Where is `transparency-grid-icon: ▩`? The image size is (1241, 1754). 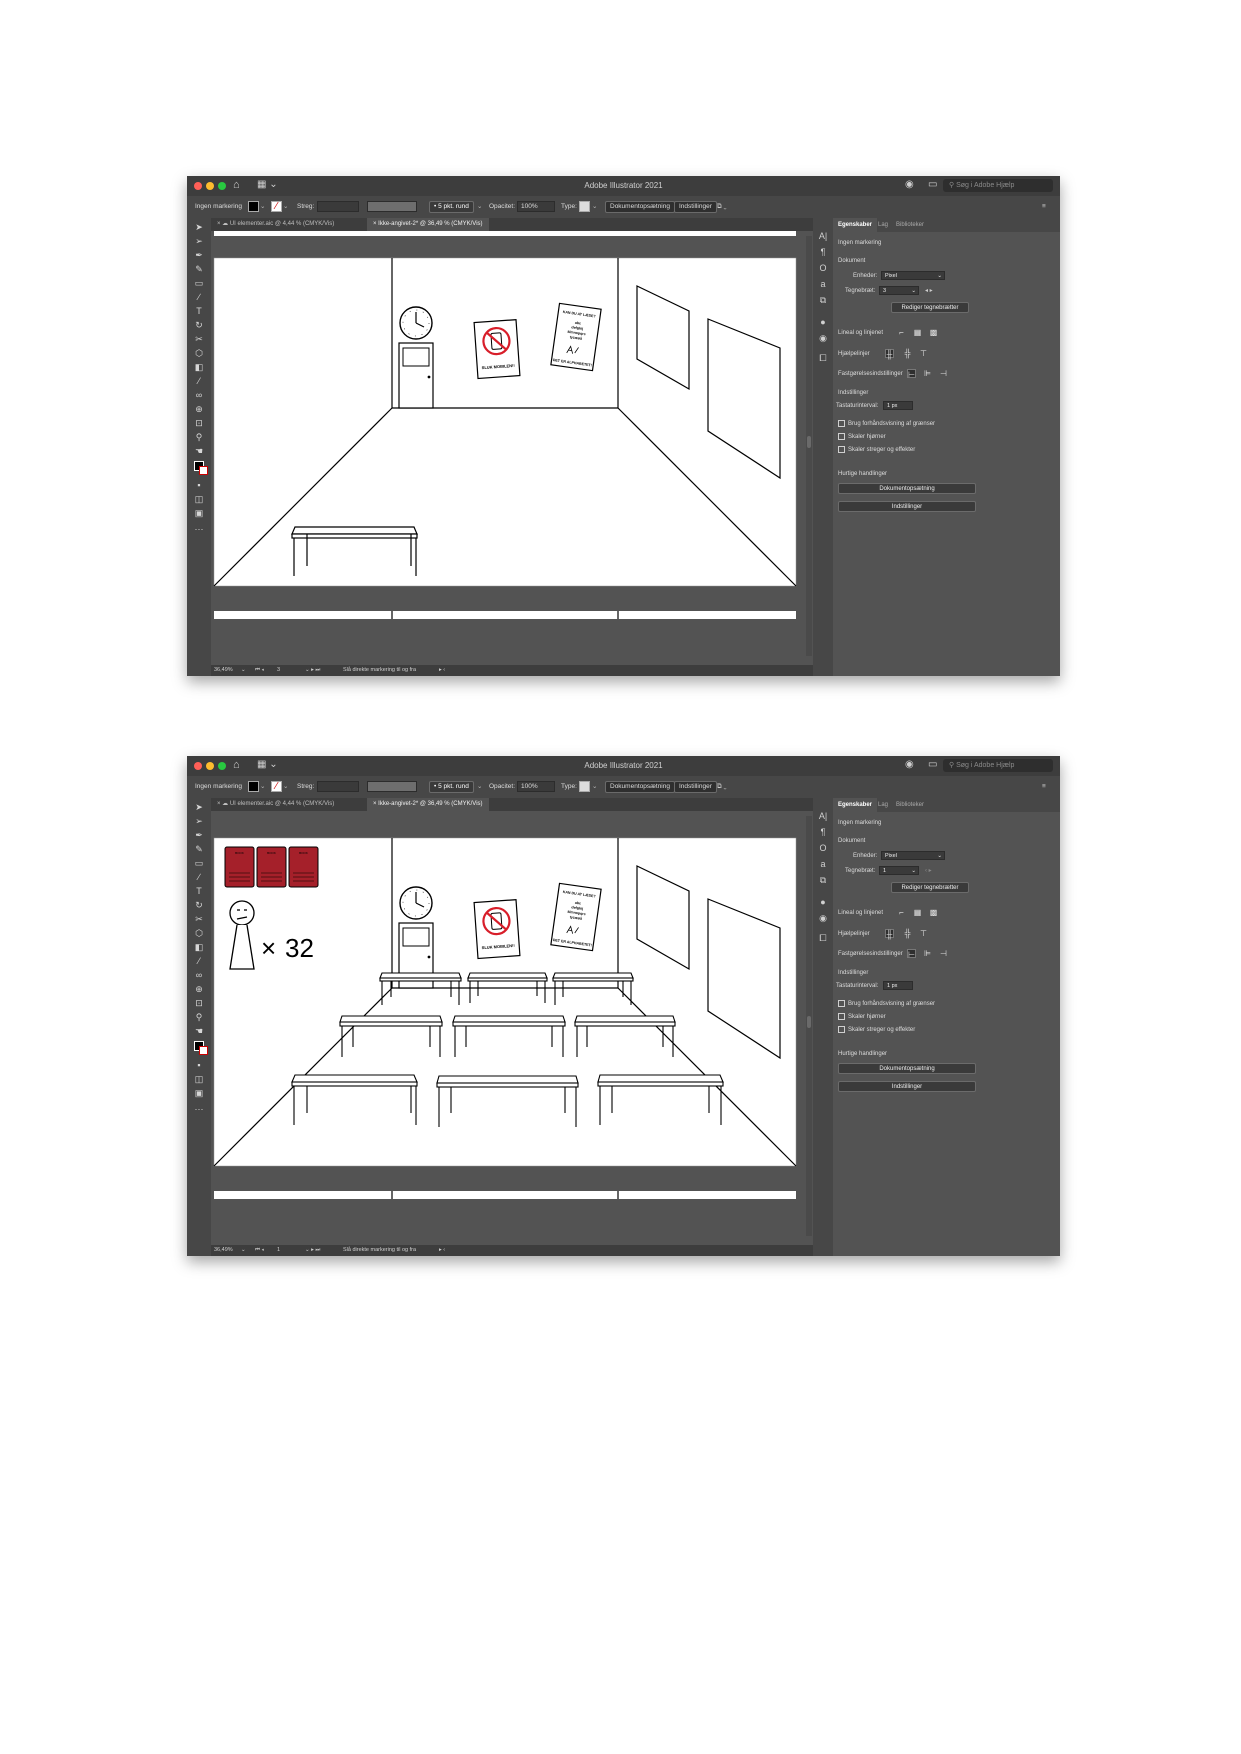
transparency-grid-icon: ▩ is located at coordinates (933, 912).